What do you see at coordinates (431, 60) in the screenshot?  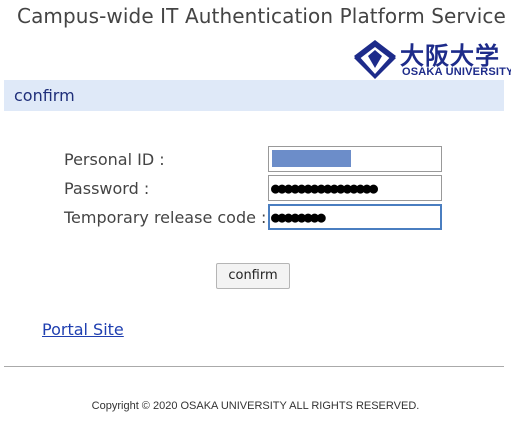 I see `osaka-university-logo: 大阪大学 OSAKA UNIVERSITY` at bounding box center [431, 60].